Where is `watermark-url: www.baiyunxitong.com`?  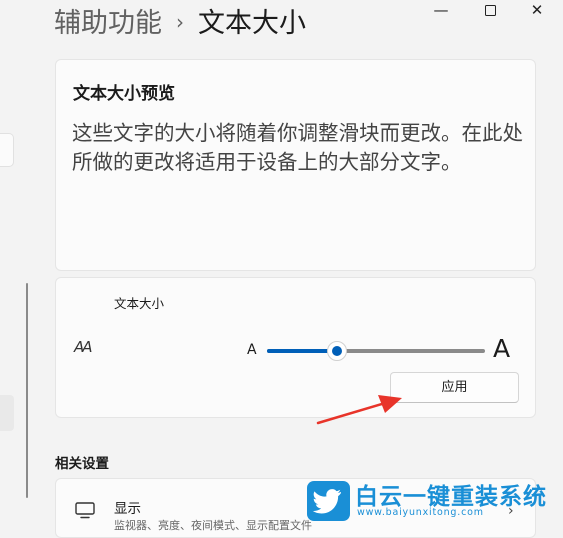 watermark-url: www.baiyunxitong.com is located at coordinates (420, 512).